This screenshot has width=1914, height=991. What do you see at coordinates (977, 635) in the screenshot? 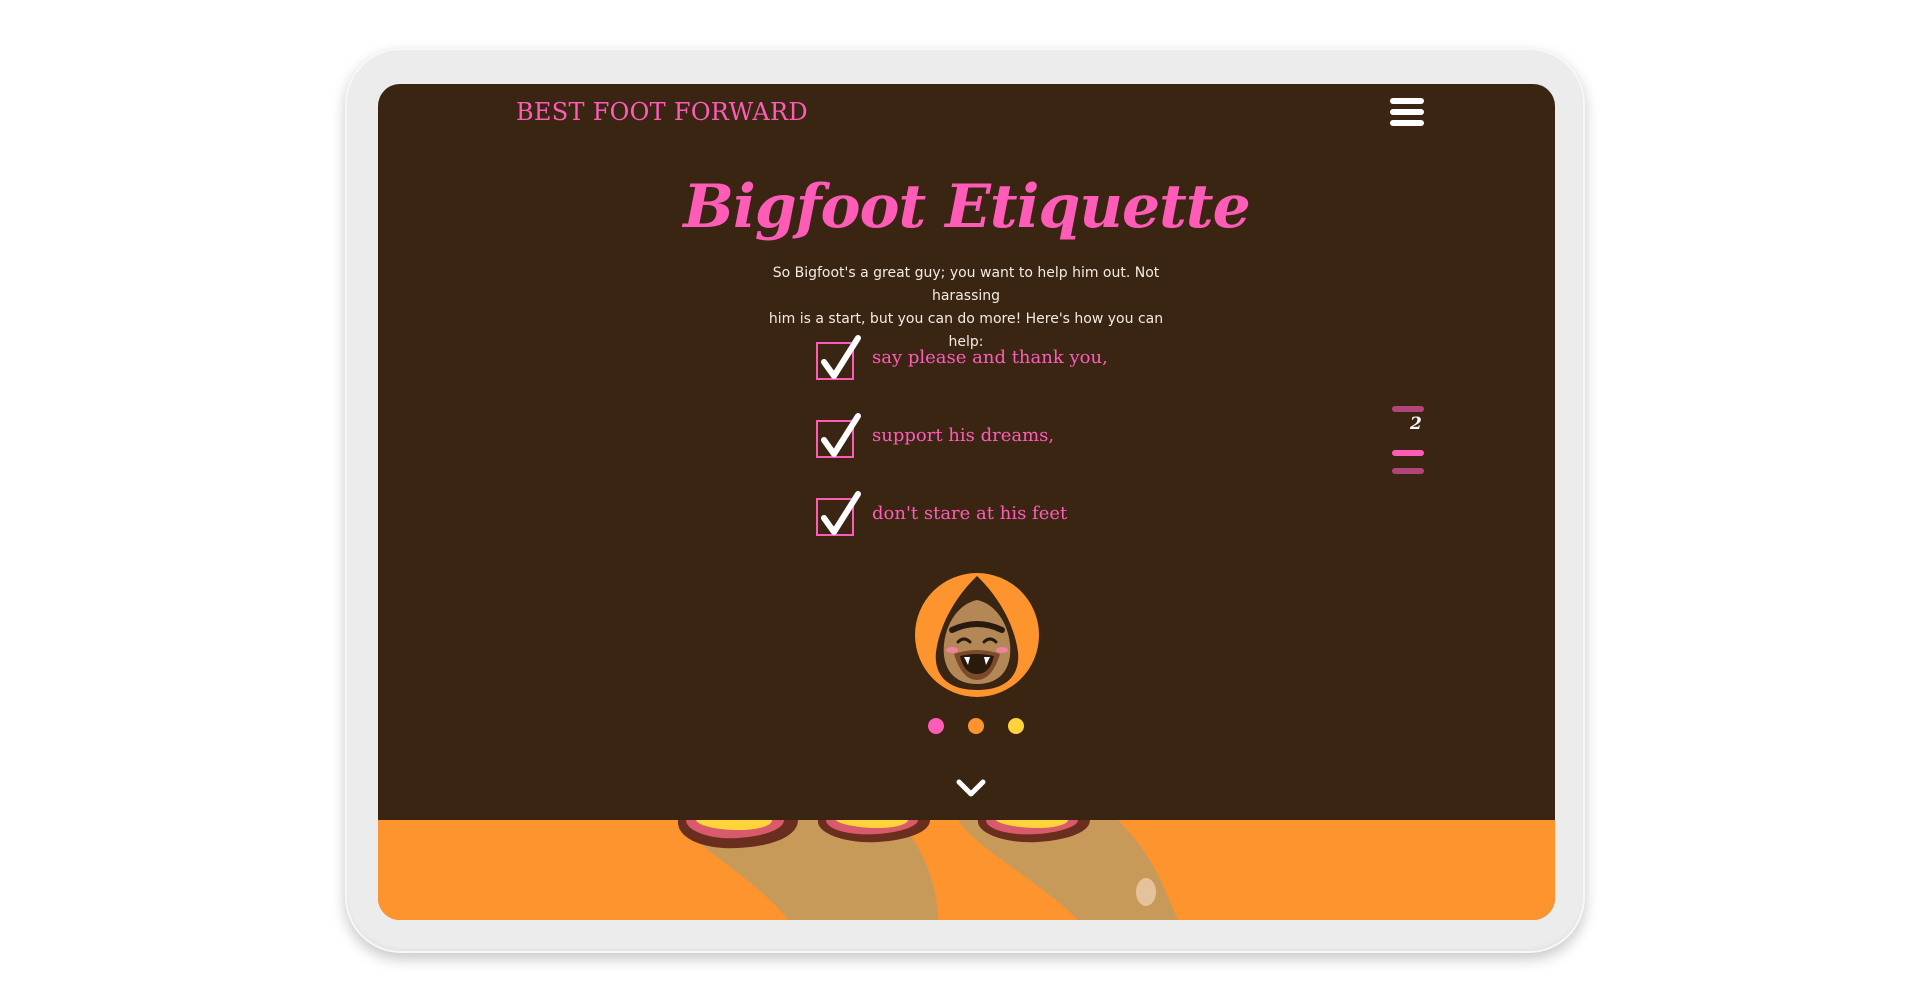
I see `bigfoot-avatar-icon` at bounding box center [977, 635].